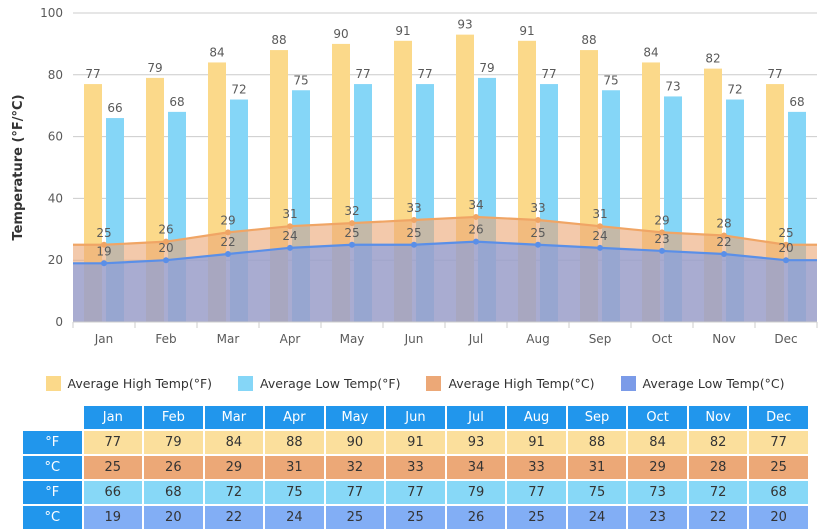  What do you see at coordinates (355, 442) in the screenshot?
I see `table-cell: 90` at bounding box center [355, 442].